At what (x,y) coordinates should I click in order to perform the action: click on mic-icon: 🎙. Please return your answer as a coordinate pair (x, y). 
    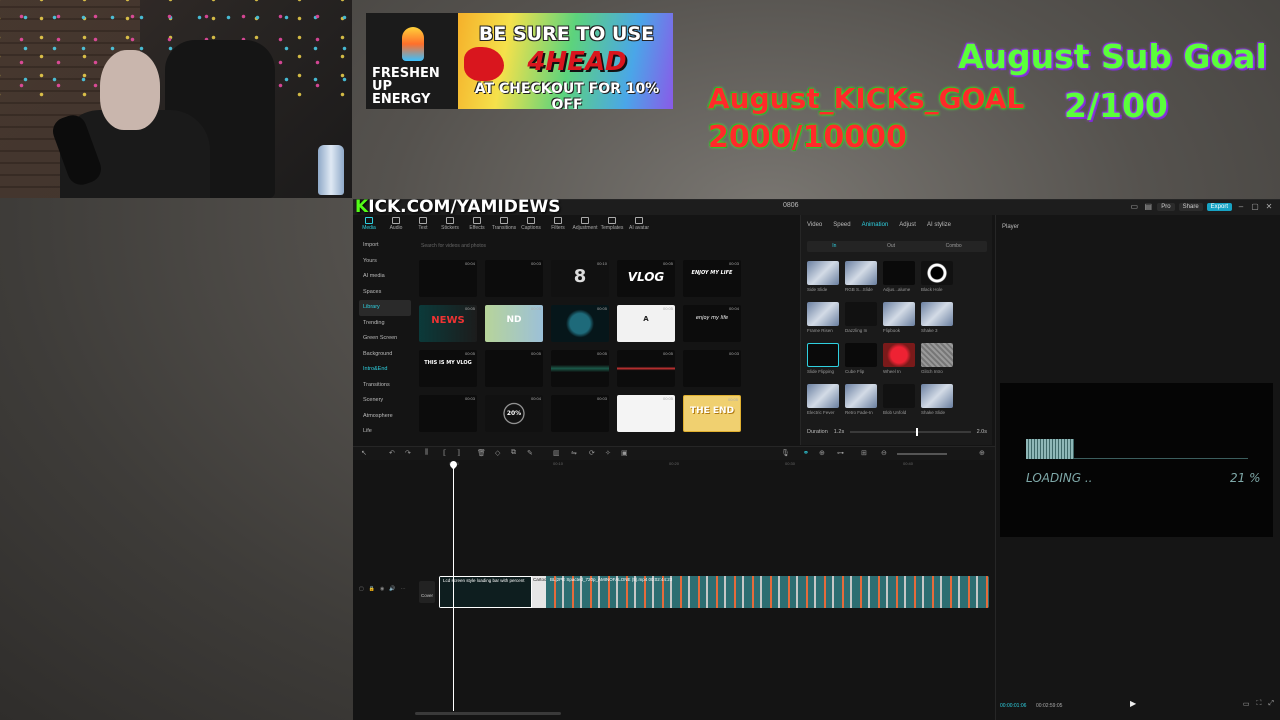
    Looking at the image, I should click on (785, 453).